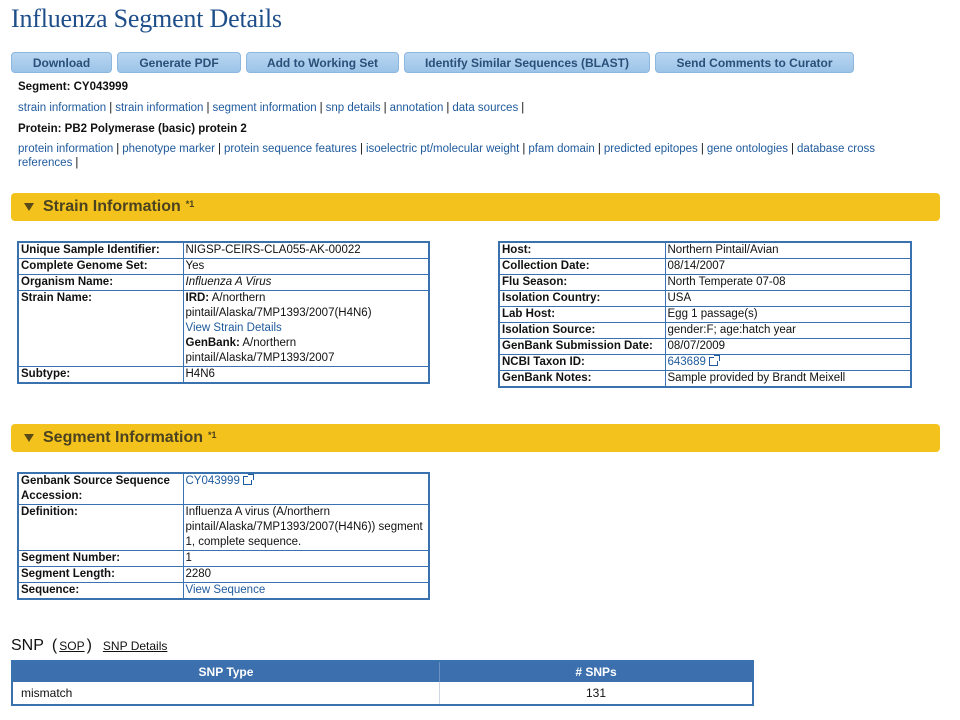  Describe the element at coordinates (168, 149) in the screenshot. I see `link-phenotype-marker: phenotype marker` at that location.